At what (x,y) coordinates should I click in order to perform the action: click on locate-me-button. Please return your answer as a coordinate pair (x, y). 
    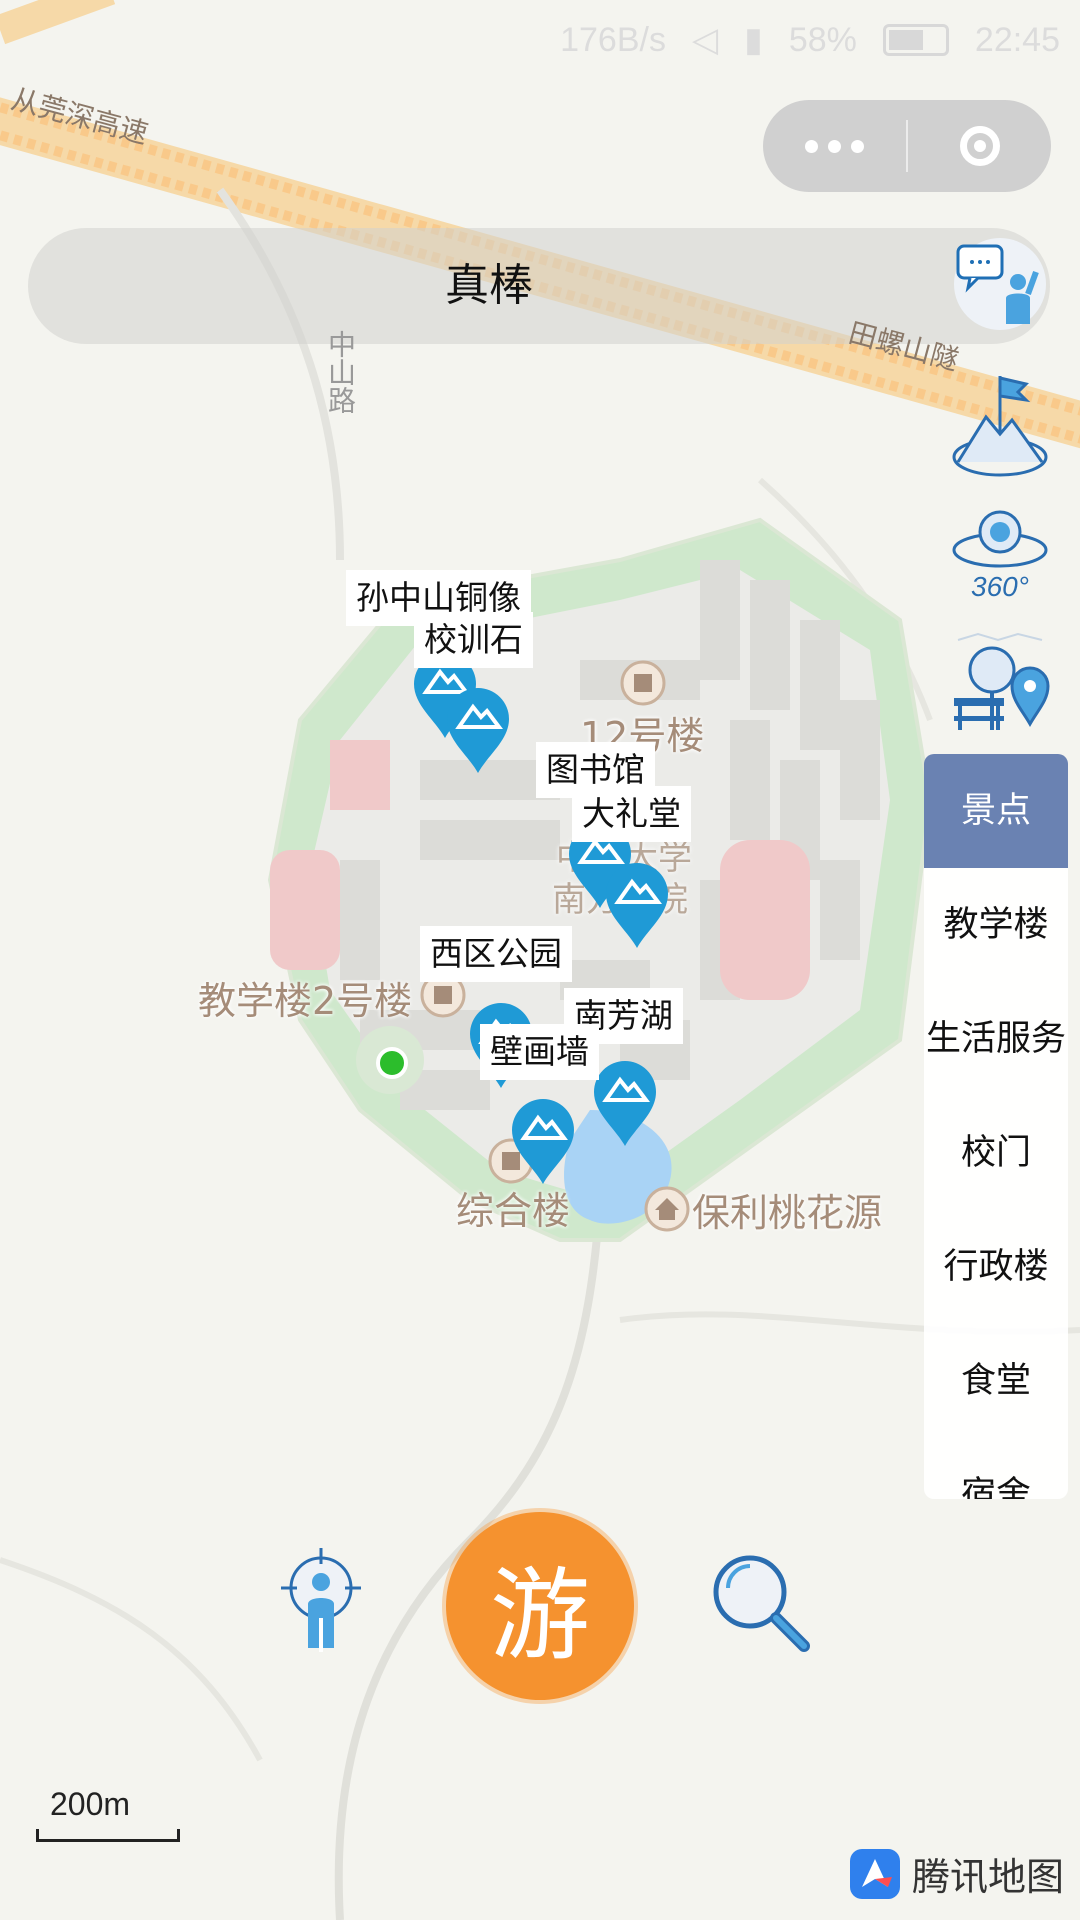
    Looking at the image, I should click on (321, 1603).